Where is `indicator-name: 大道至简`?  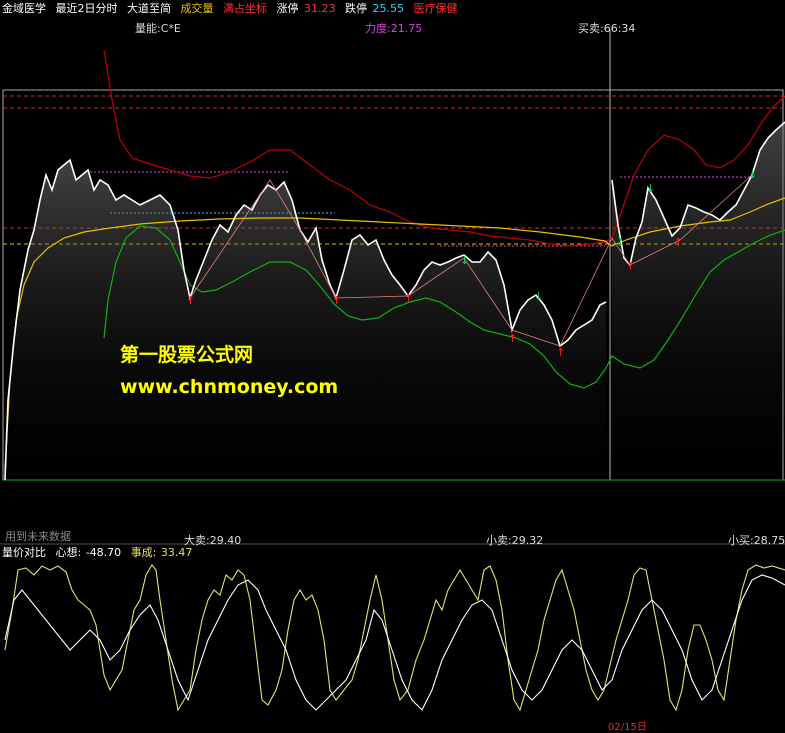 indicator-name: 大道至简 is located at coordinates (149, 8).